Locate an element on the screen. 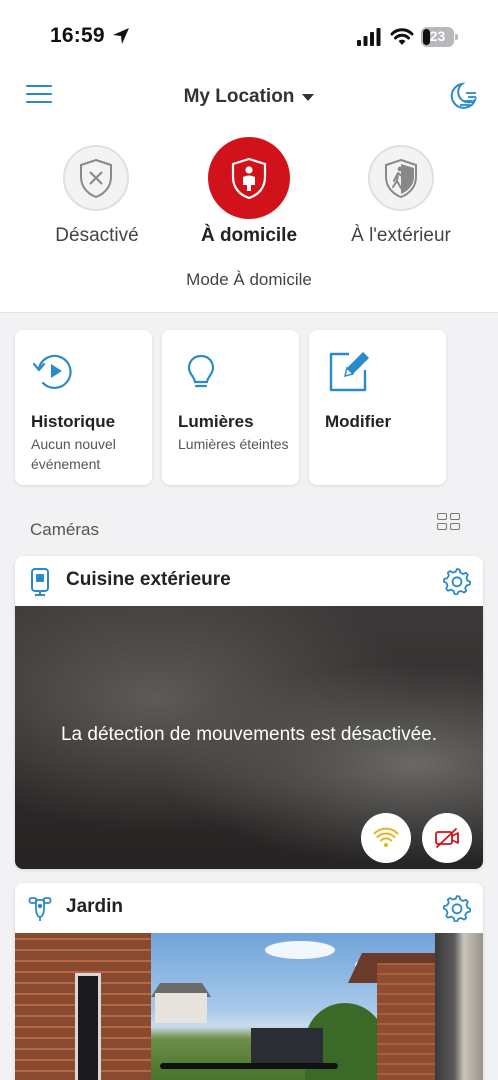  location-arrow-icon is located at coordinates (121, 36).